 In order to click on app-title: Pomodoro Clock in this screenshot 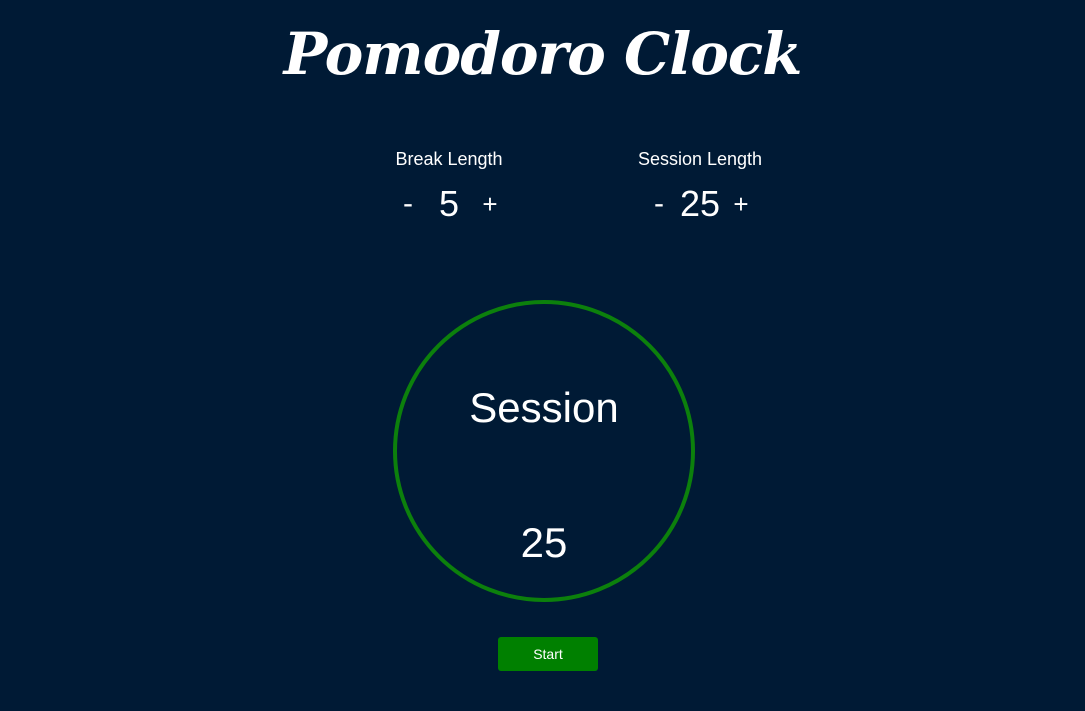, I will do `click(543, 54)`.